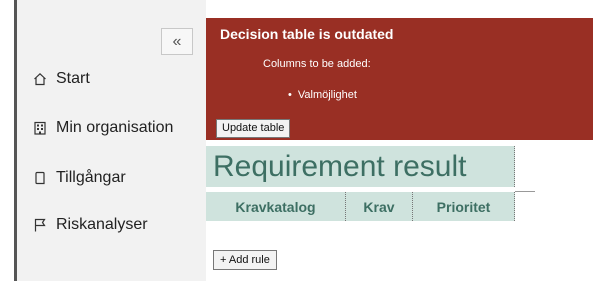 The image size is (593, 281). I want to click on column-header-prioritet: Prioritet, so click(464, 206).